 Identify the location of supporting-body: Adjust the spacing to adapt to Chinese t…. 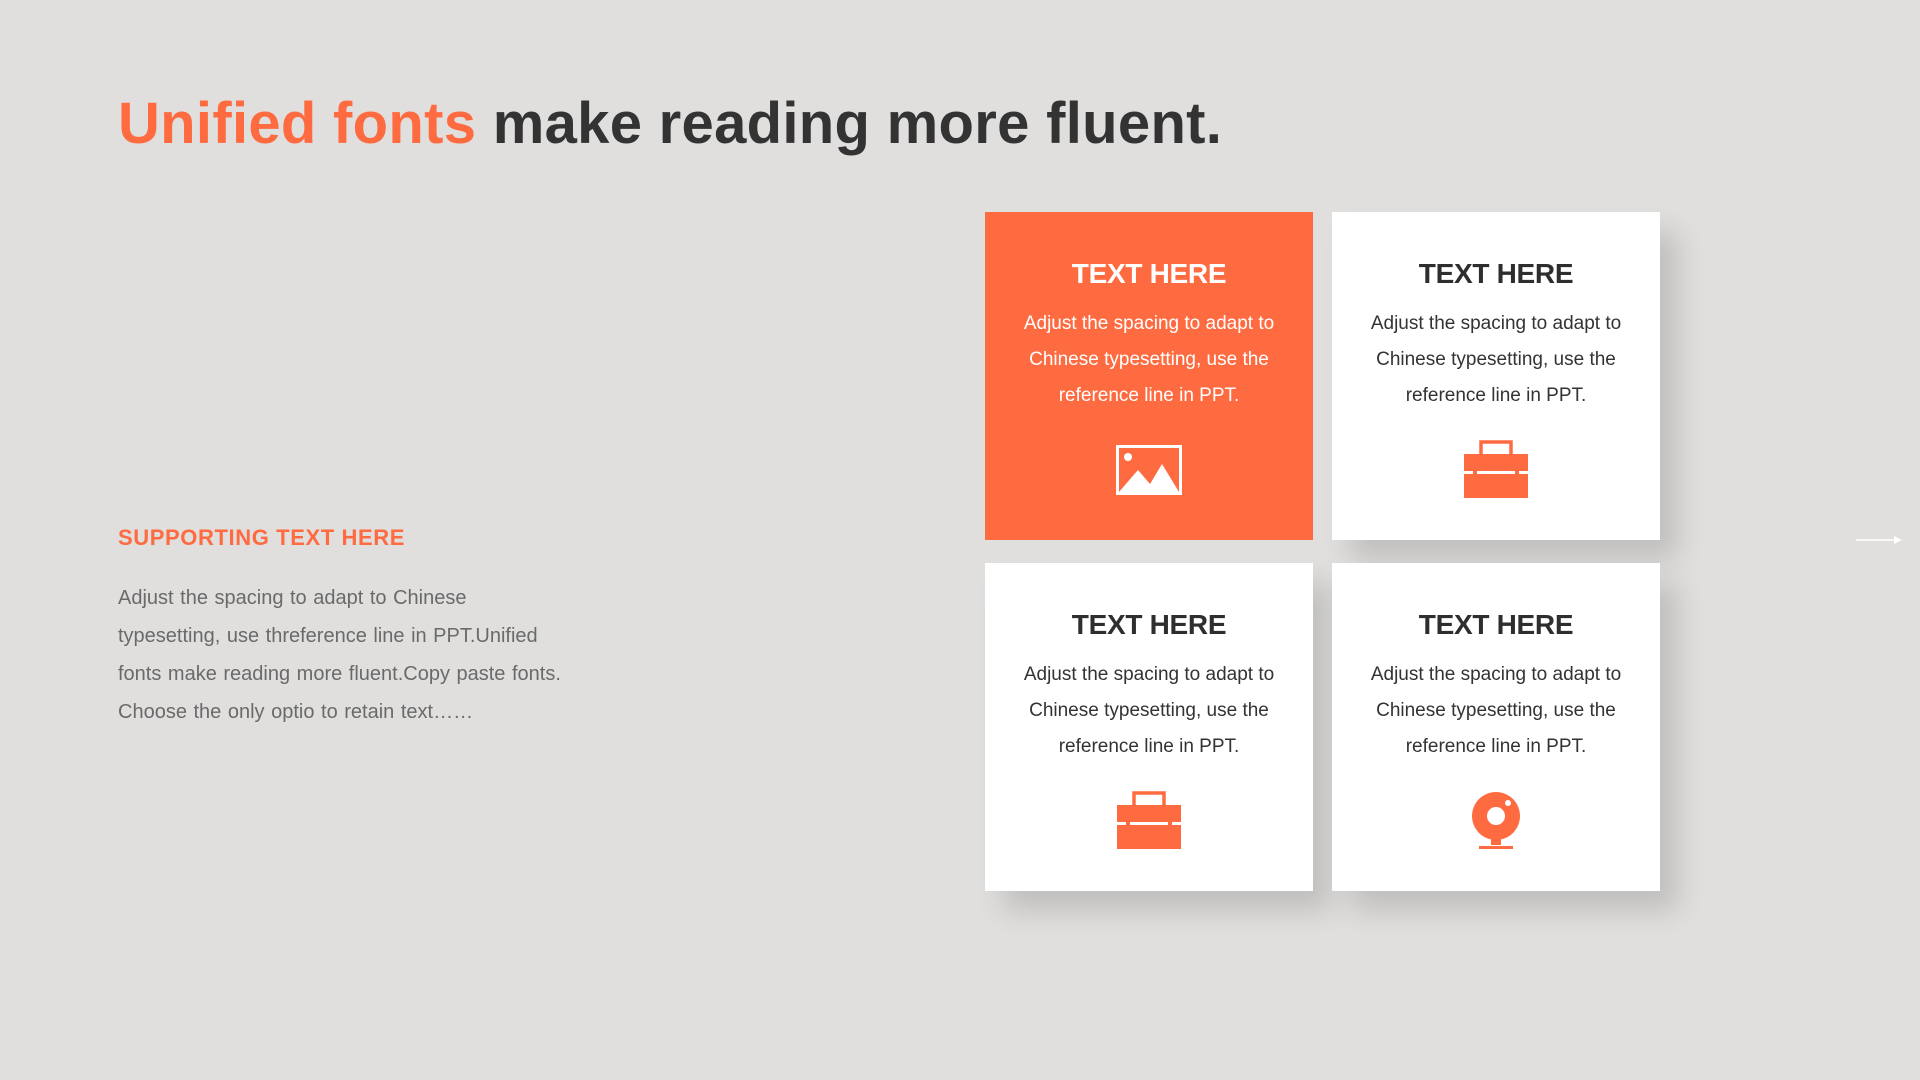
(339, 655).